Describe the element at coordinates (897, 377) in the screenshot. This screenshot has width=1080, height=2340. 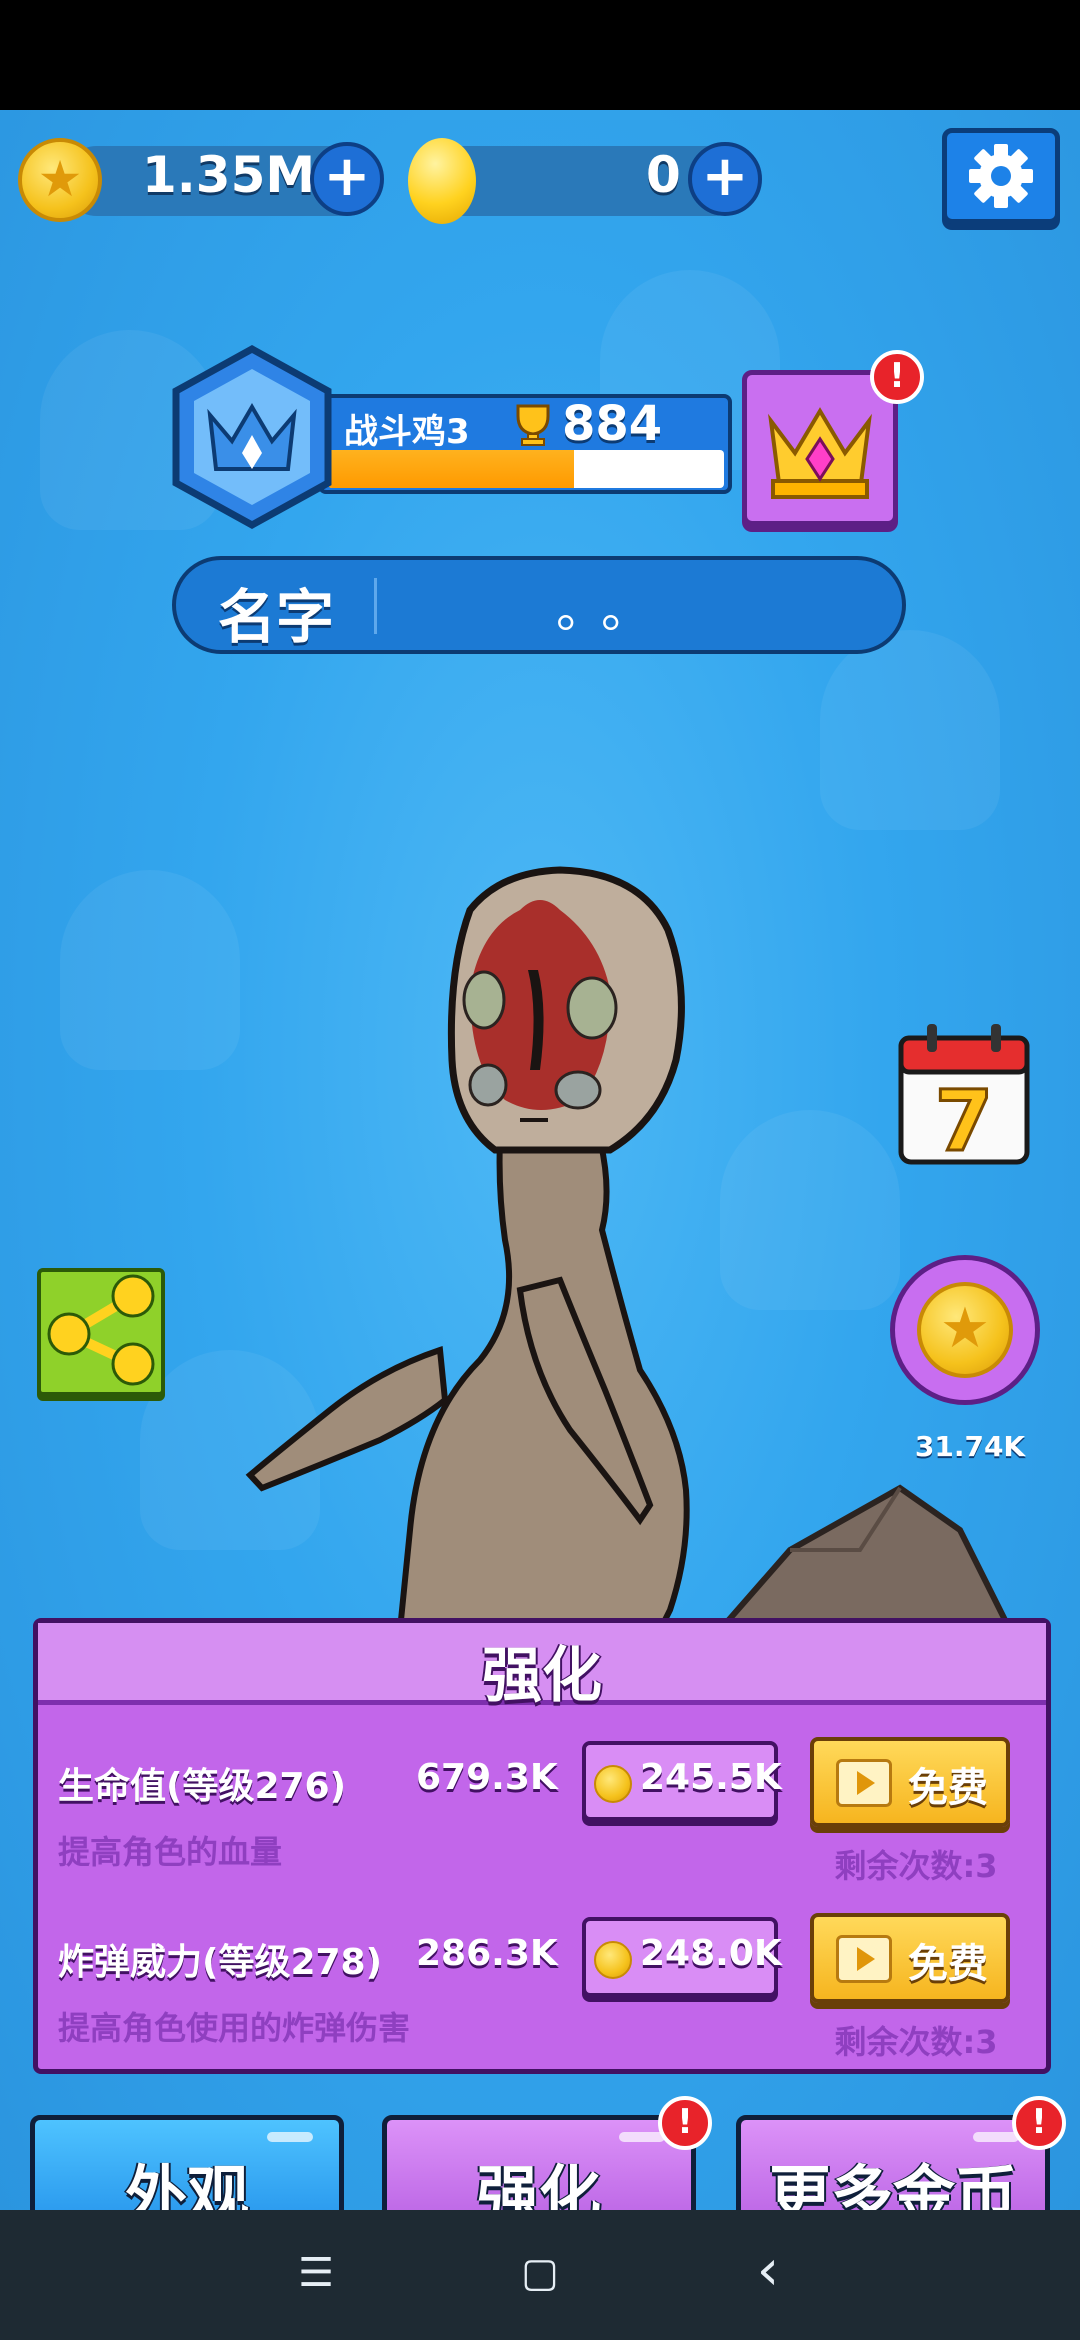
I see `crown-alert-badge: !` at that location.